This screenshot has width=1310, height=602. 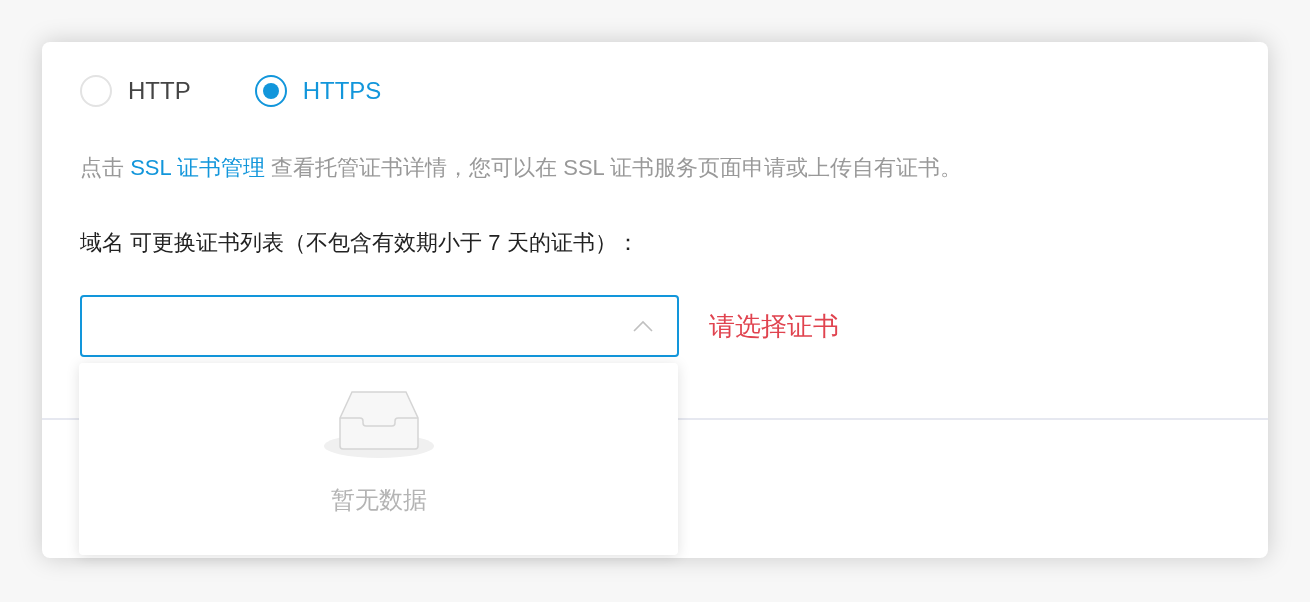 What do you see at coordinates (378, 500) in the screenshot?
I see `empty-text: 暂无数据` at bounding box center [378, 500].